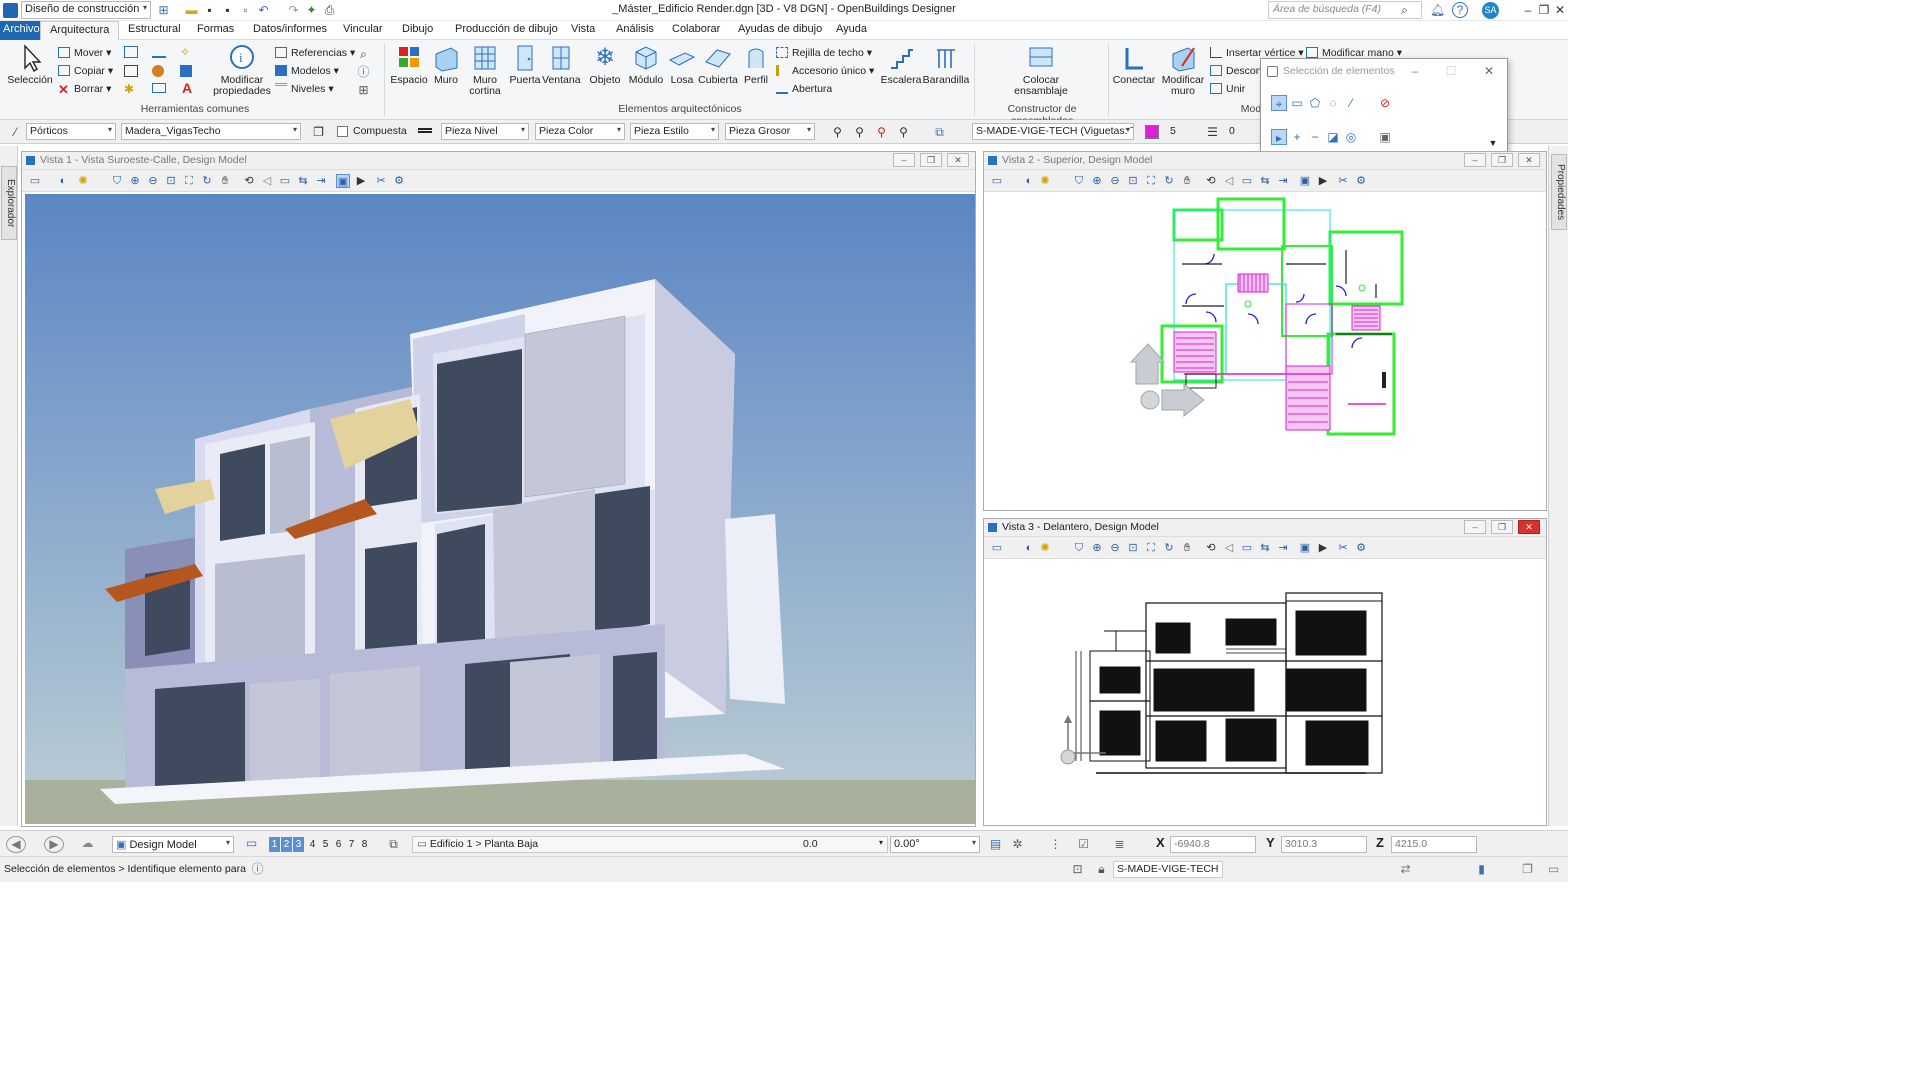  What do you see at coordinates (1297, 103) in the screenshot?
I see `block-select-icon: ▭` at bounding box center [1297, 103].